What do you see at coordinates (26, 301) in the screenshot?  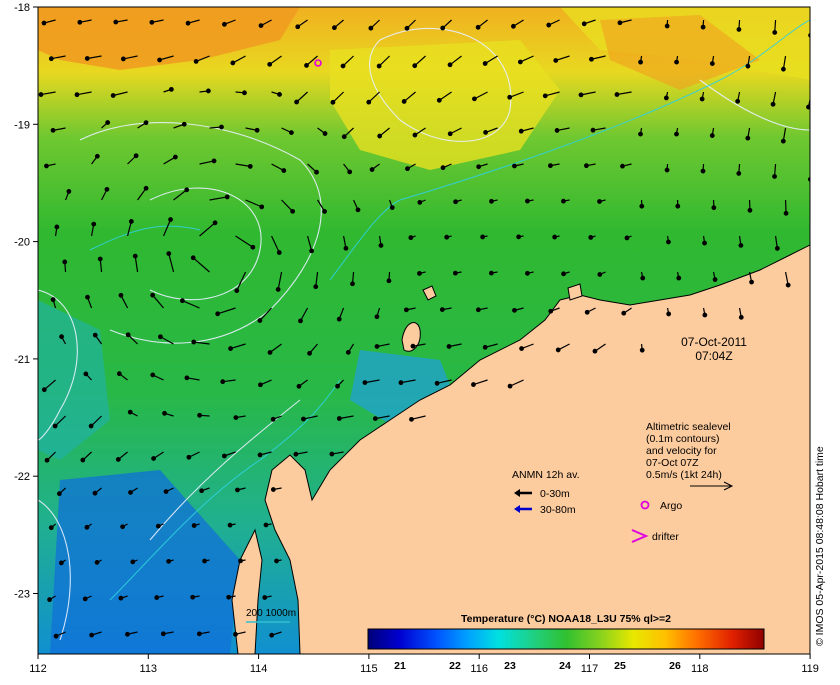 I see `y-axis: -18-19-20-21-22-23` at bounding box center [26, 301].